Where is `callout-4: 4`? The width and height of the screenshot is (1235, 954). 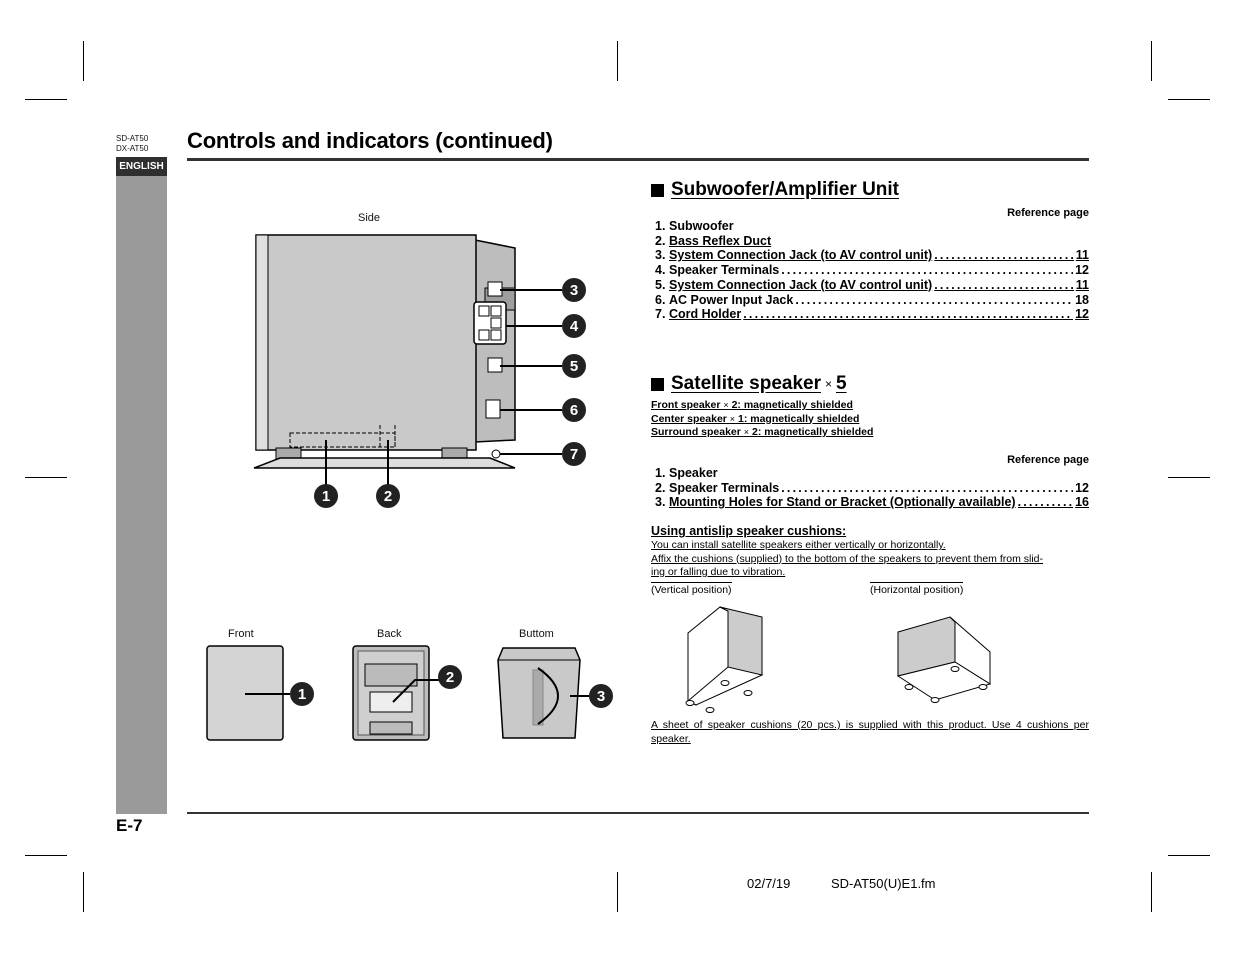
callout-4: 4 is located at coordinates (574, 326).